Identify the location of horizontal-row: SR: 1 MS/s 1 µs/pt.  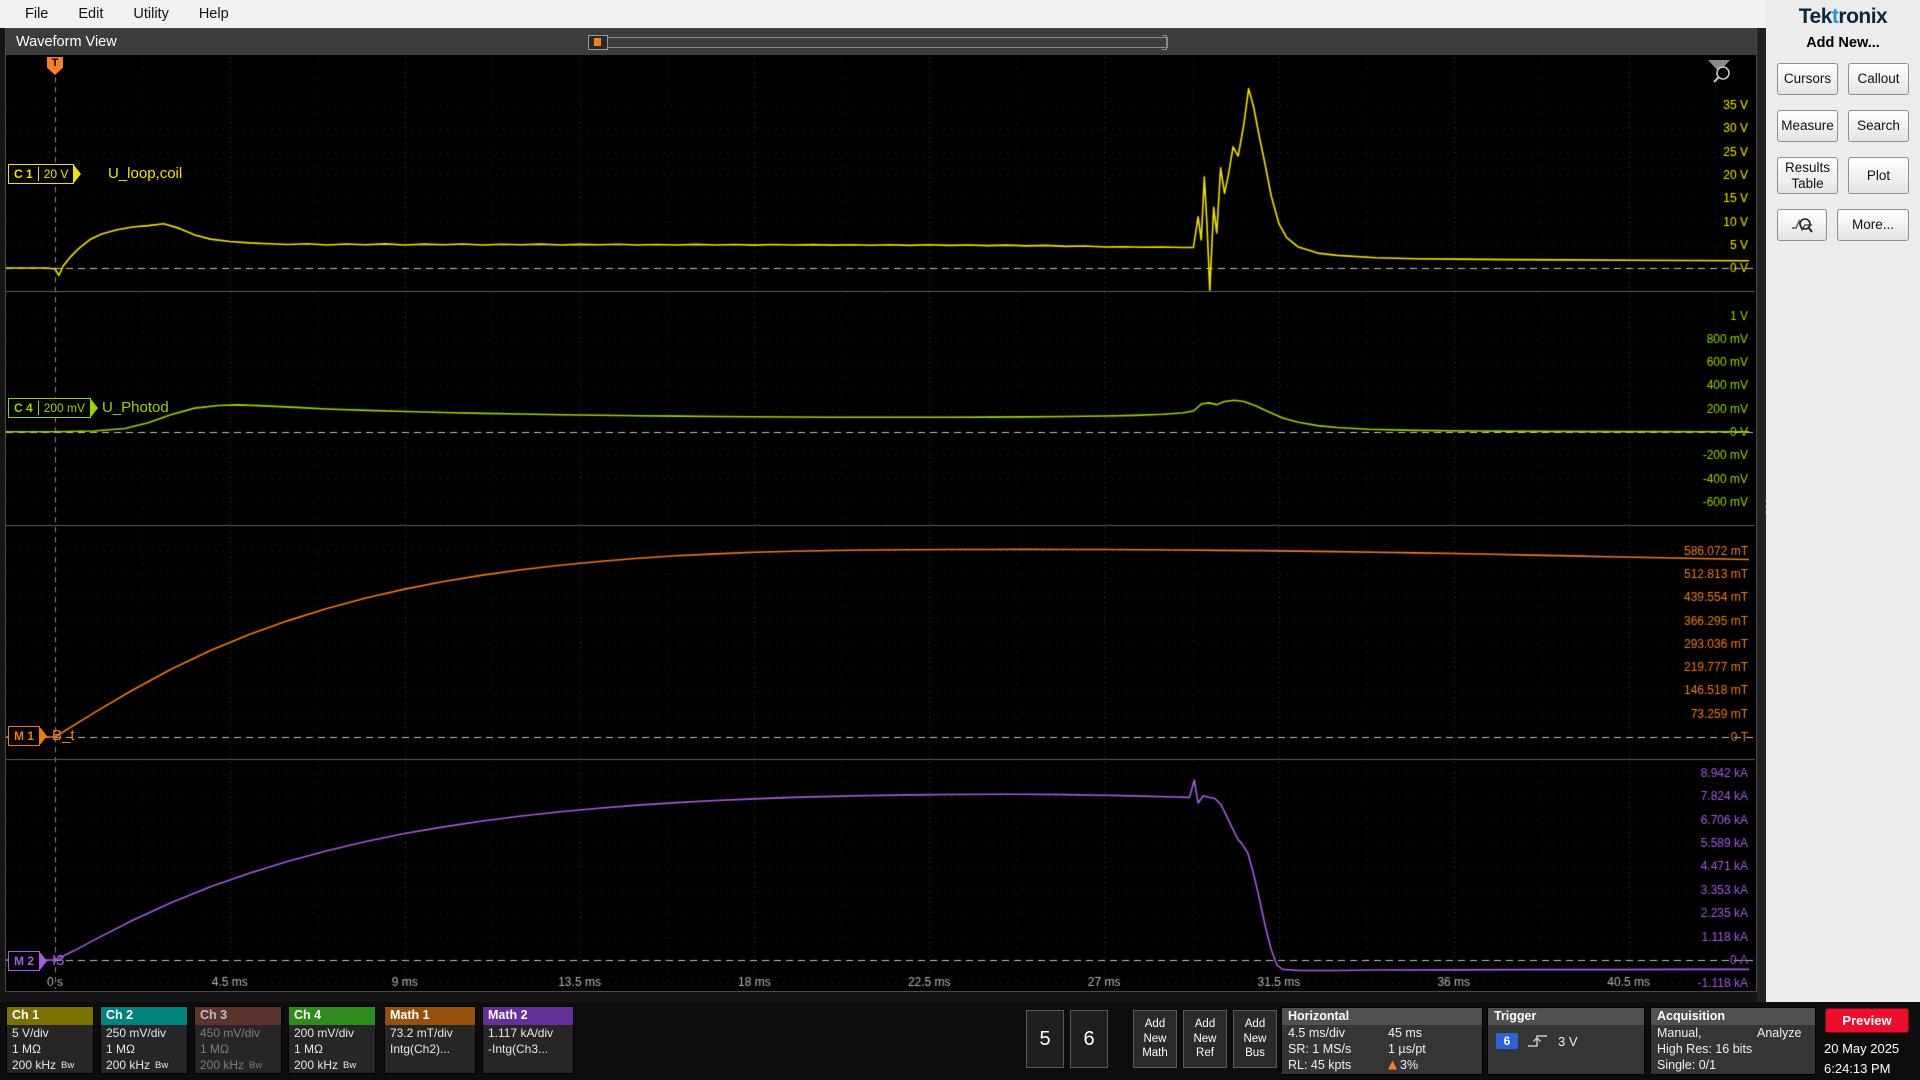
(1382, 1049).